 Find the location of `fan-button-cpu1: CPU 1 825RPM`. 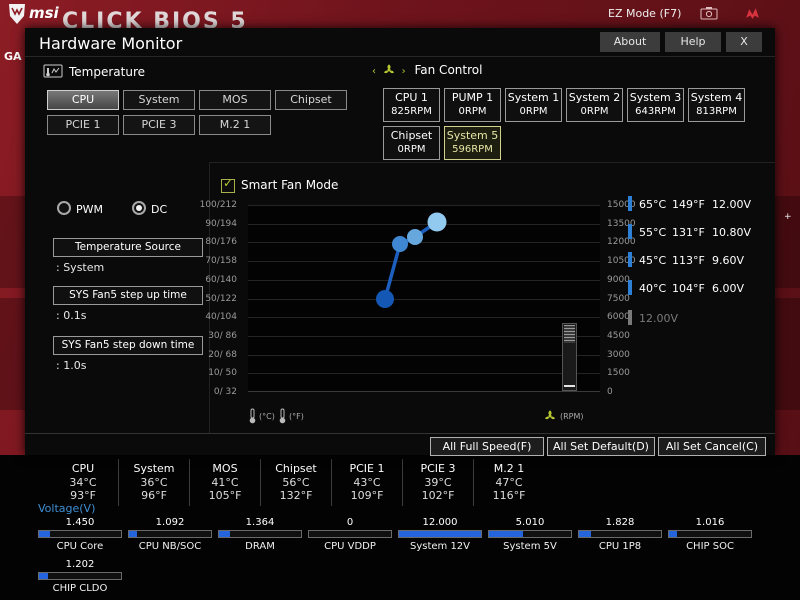

fan-button-cpu1: CPU 1 825RPM is located at coordinates (411, 105).